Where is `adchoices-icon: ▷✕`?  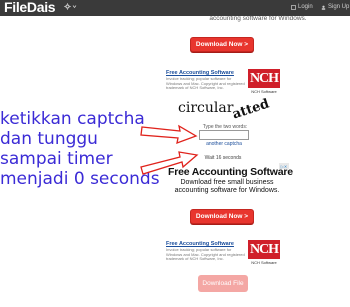
adchoices-icon: ▷✕ is located at coordinates (284, 166).